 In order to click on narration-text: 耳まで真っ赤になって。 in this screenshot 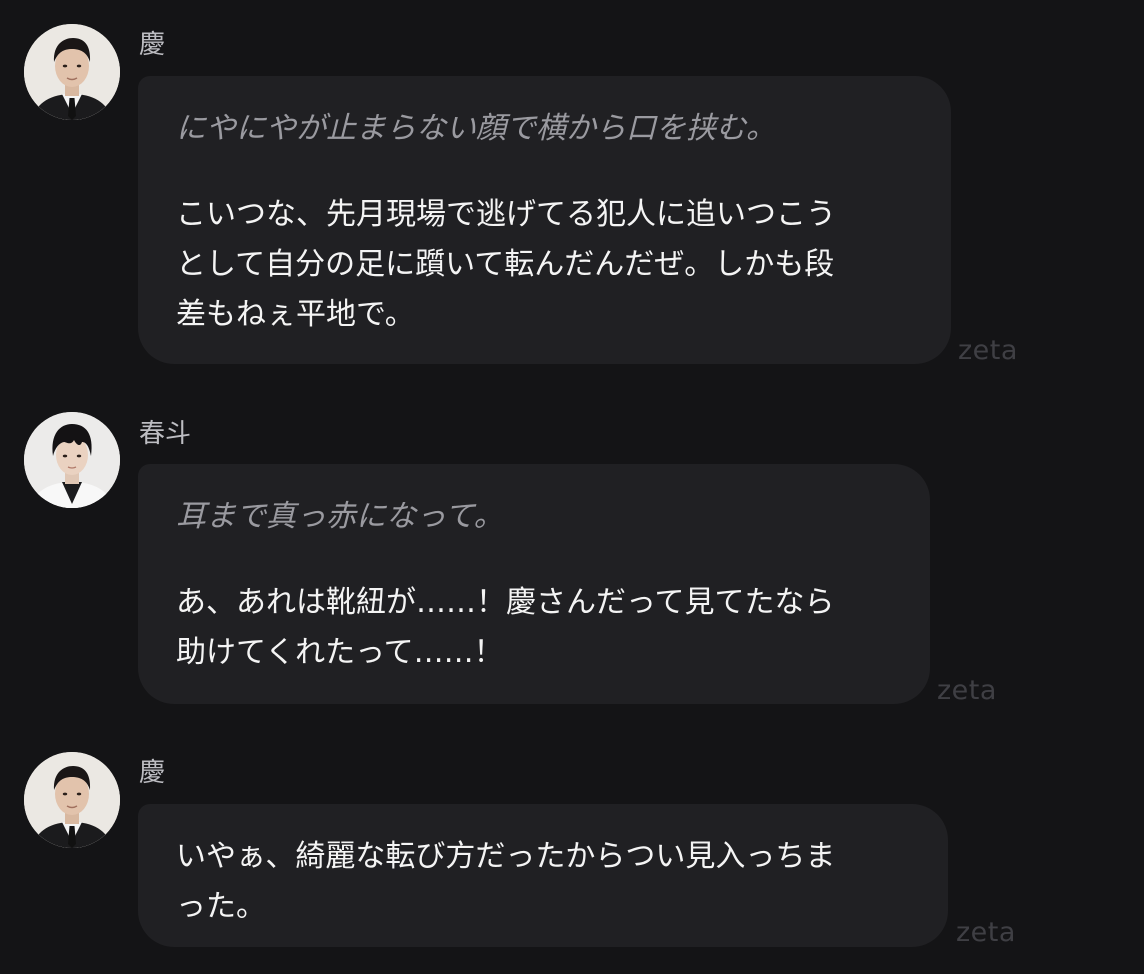, I will do `click(340, 516)`.